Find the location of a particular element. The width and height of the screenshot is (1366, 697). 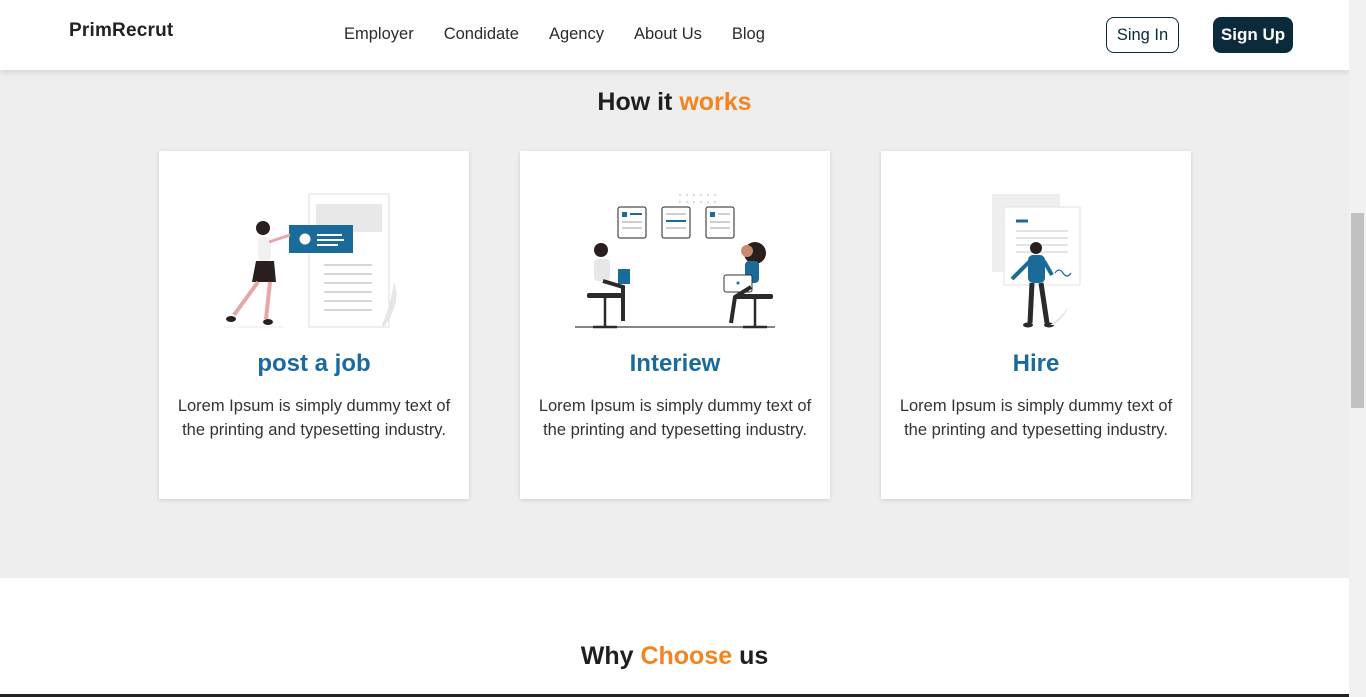

hire-illustration-icon is located at coordinates (1036, 261).